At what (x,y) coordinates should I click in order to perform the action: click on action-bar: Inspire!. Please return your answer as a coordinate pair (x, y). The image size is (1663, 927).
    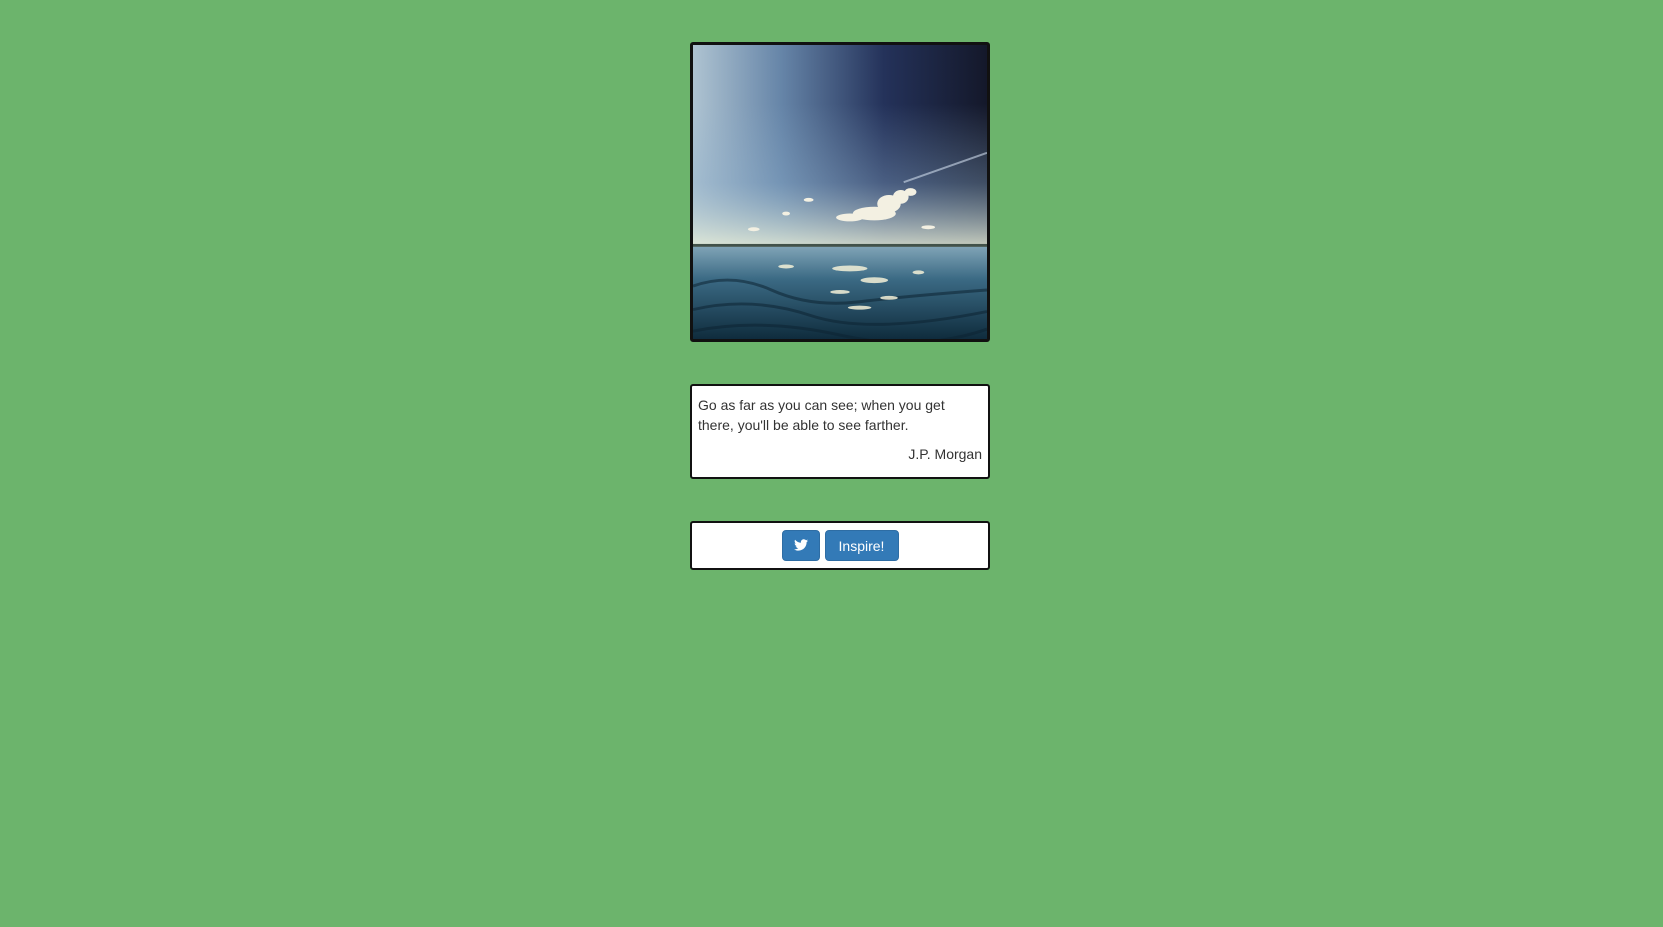
    Looking at the image, I should click on (840, 545).